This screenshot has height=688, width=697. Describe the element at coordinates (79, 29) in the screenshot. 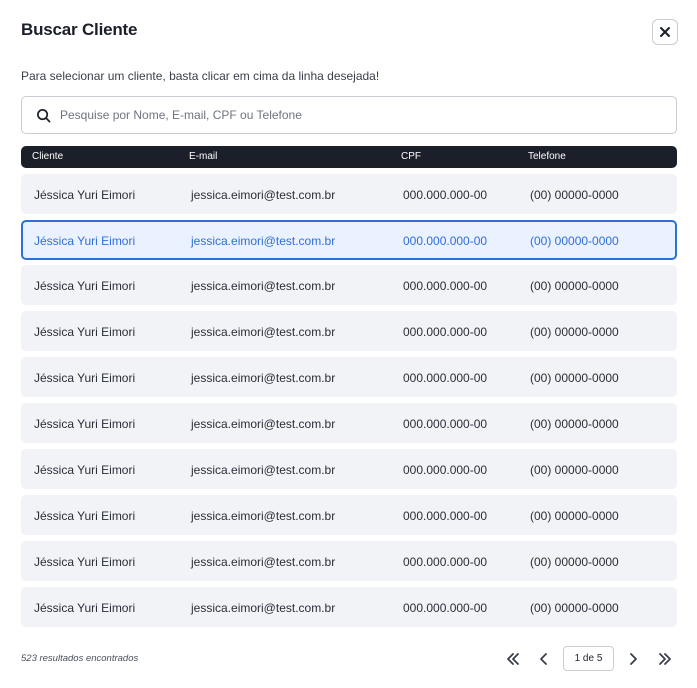

I see `modal-title: Buscar Cliente` at that location.